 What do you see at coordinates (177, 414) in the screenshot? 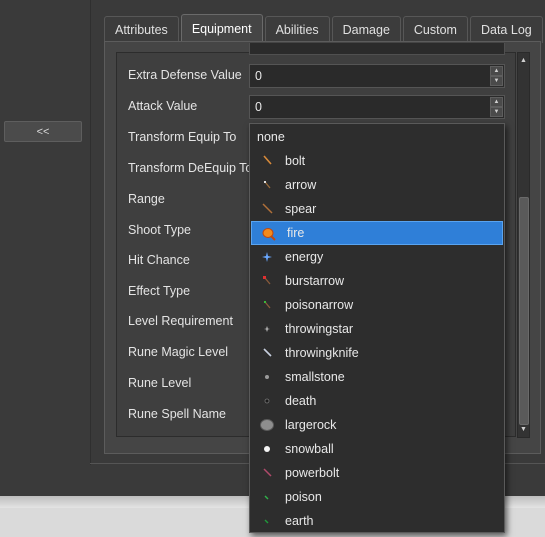
I see `rune-spell-name-label: Rune Spell Name` at bounding box center [177, 414].